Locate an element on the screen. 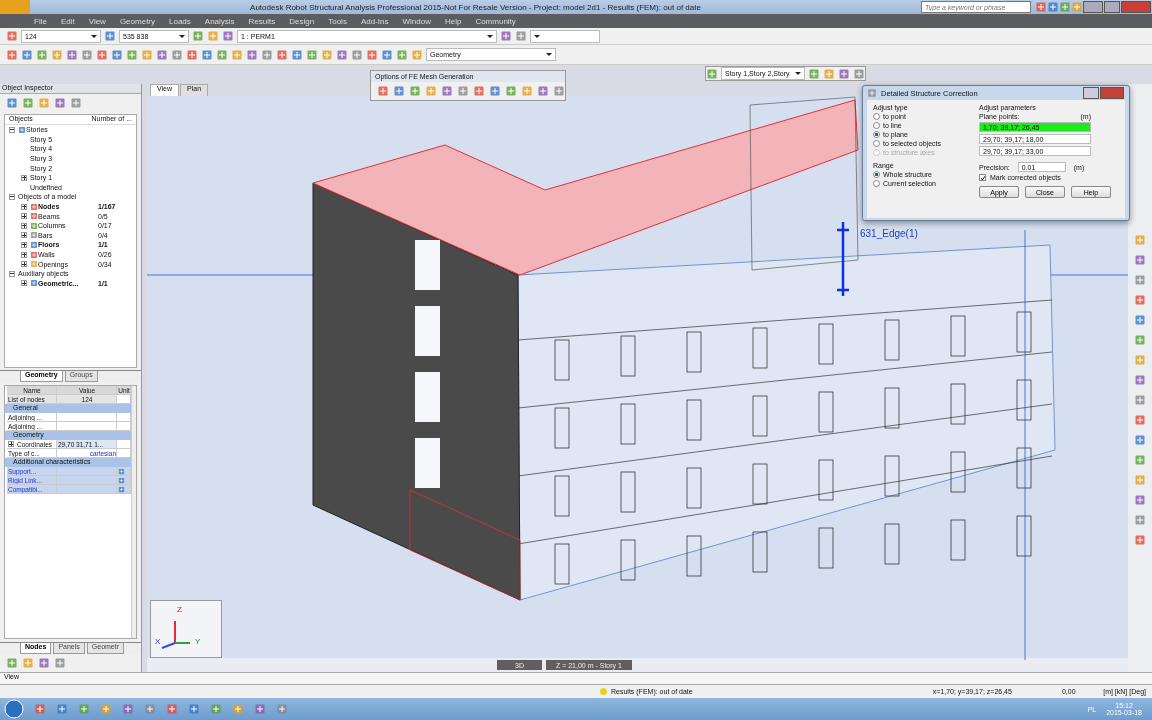 Image resolution: width=1152 pixels, height=720 pixels. dialog-app-icon is located at coordinates (872, 93).